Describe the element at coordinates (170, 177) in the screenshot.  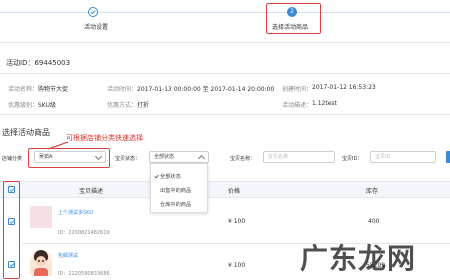
I see `dropdown-item-label: 全部状态` at that location.